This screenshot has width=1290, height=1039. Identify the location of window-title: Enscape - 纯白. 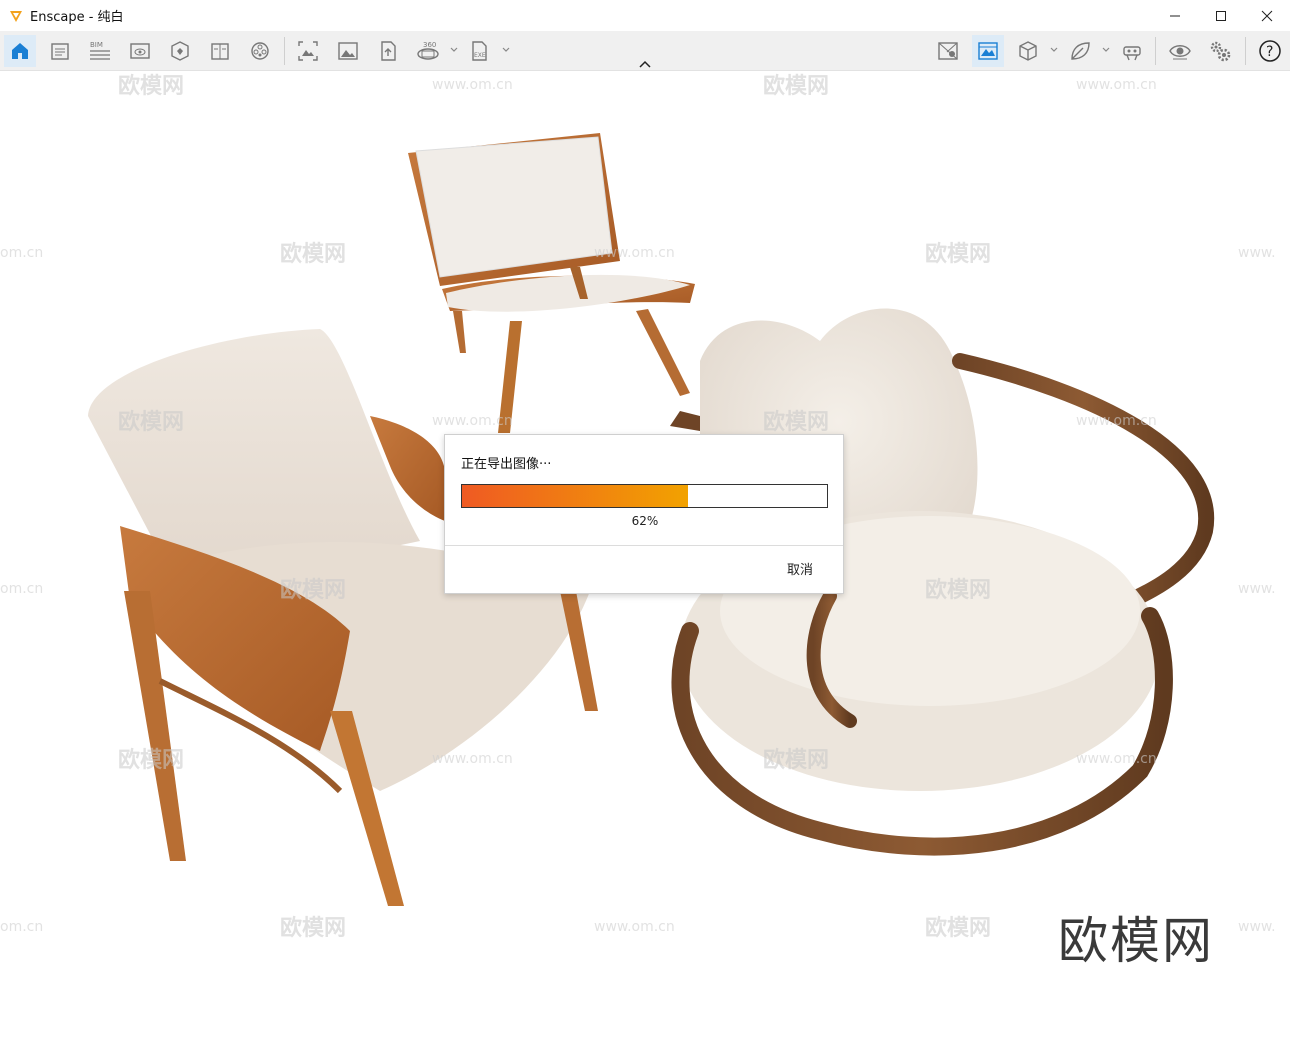
(77, 17).